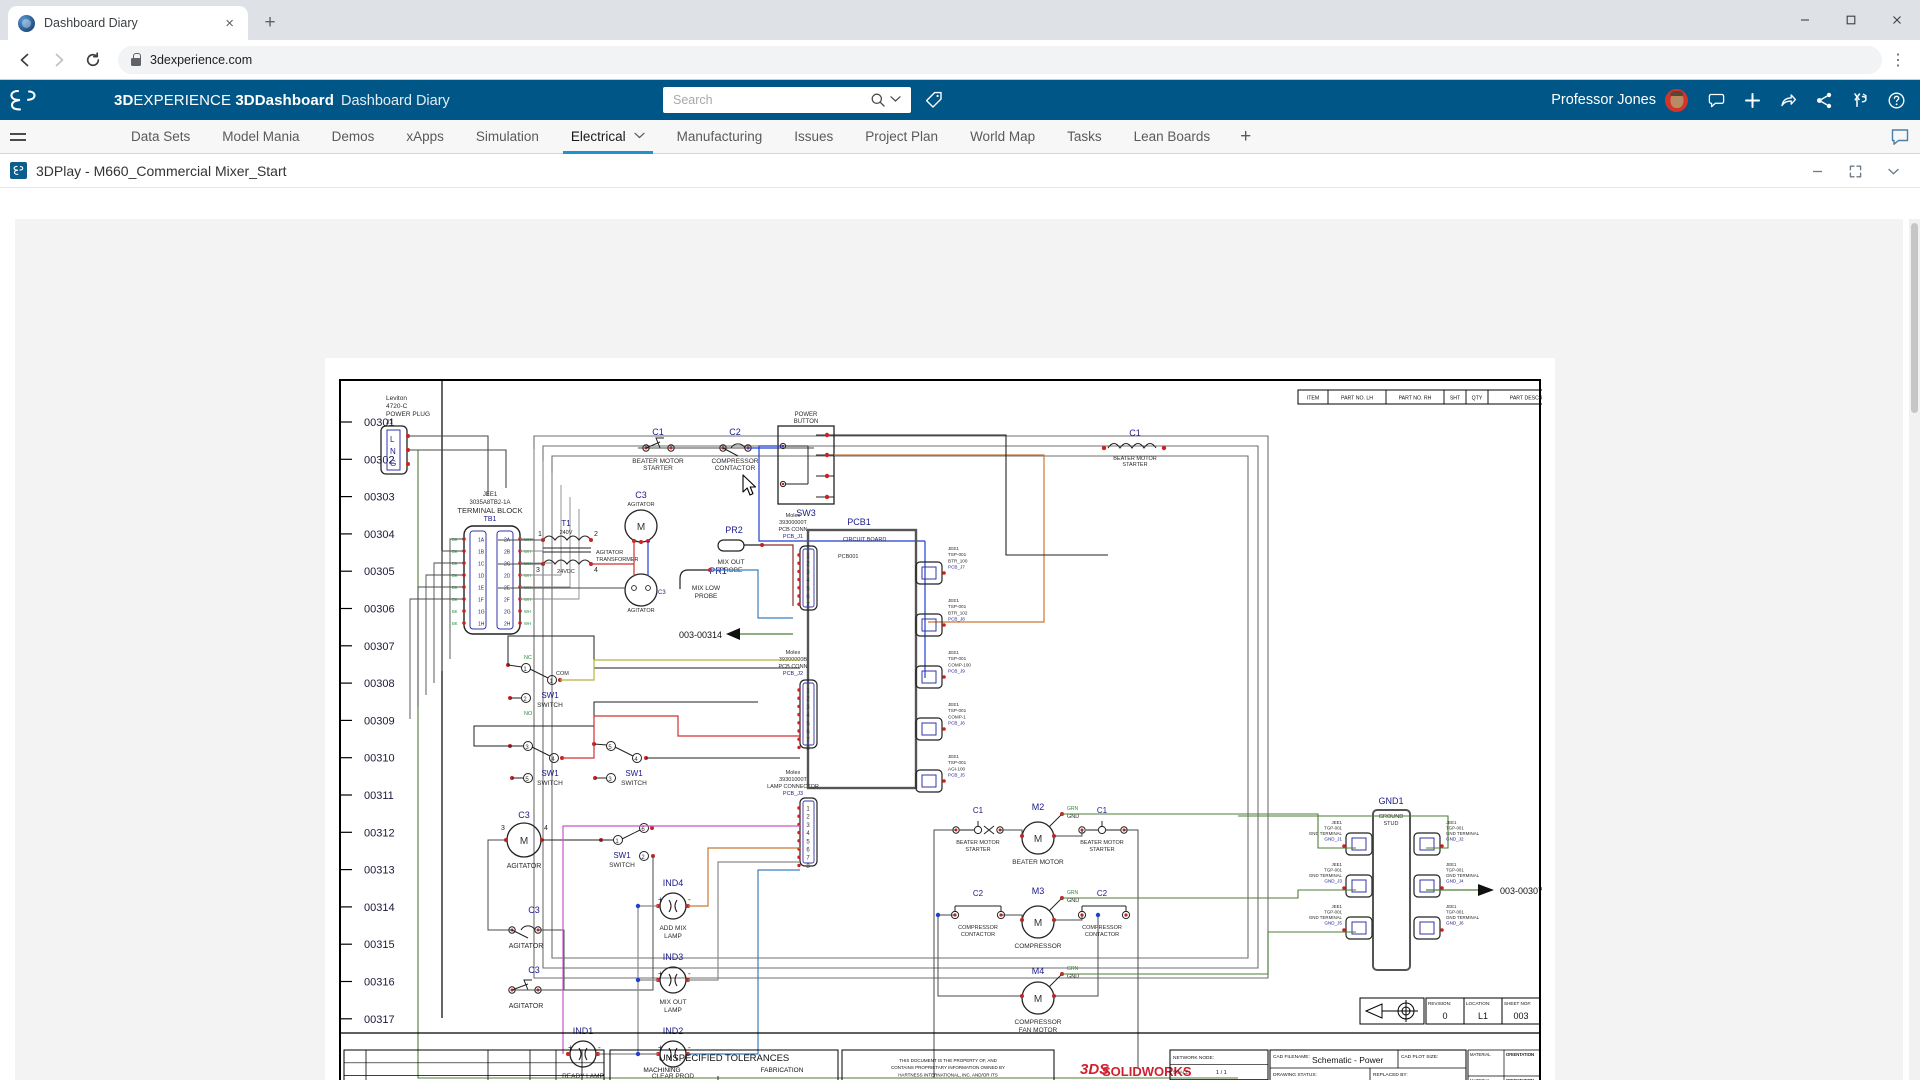 The width and height of the screenshot is (1920, 1080). I want to click on back-icon, so click(25, 60).